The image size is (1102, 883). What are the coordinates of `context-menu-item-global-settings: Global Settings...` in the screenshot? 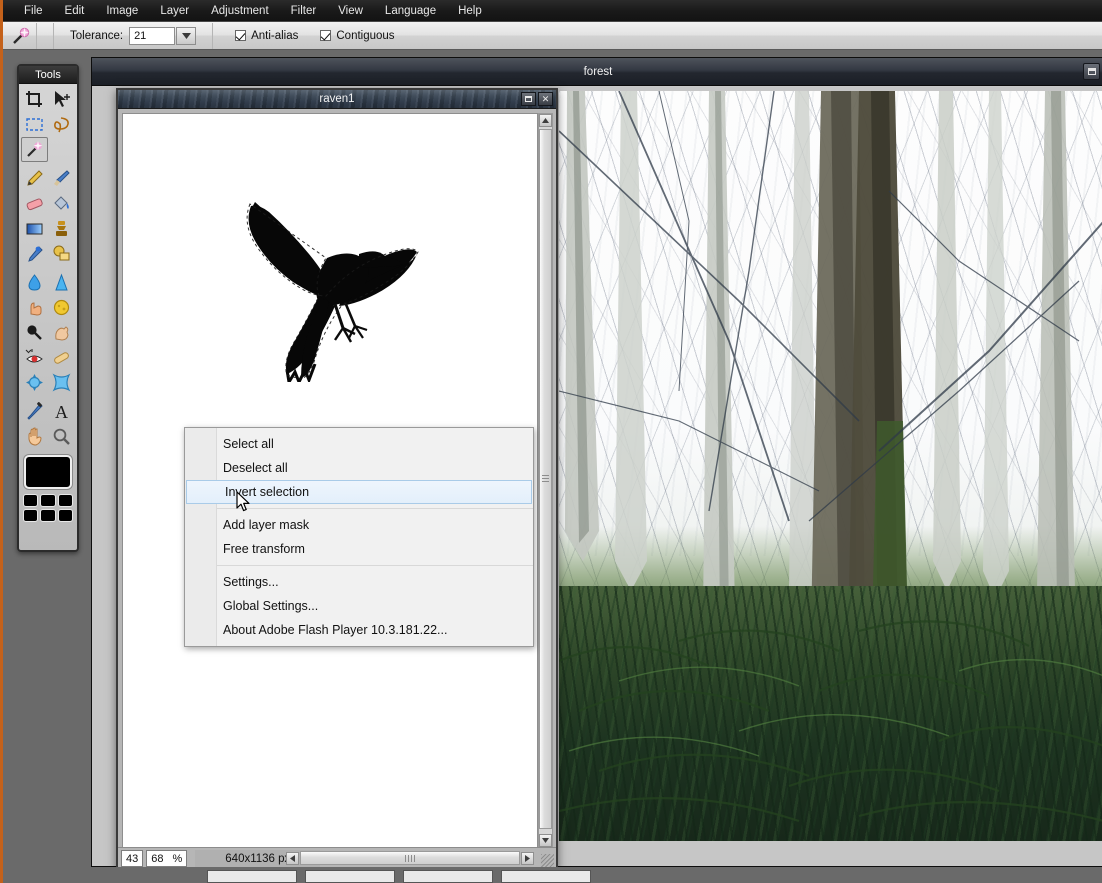 It's located at (359, 606).